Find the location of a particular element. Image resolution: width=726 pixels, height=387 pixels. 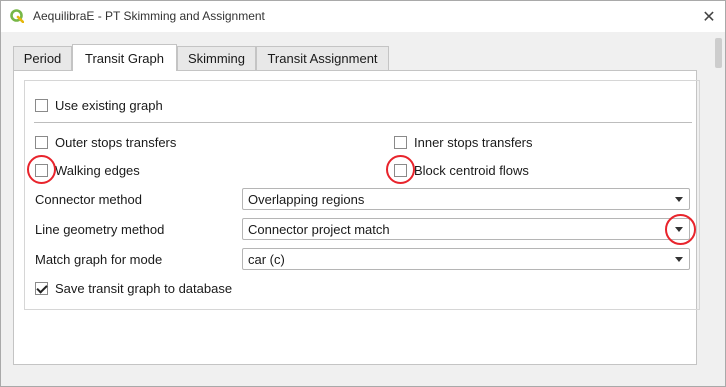

outer-stops-transfers-label: Outer stops transfers is located at coordinates (116, 142).